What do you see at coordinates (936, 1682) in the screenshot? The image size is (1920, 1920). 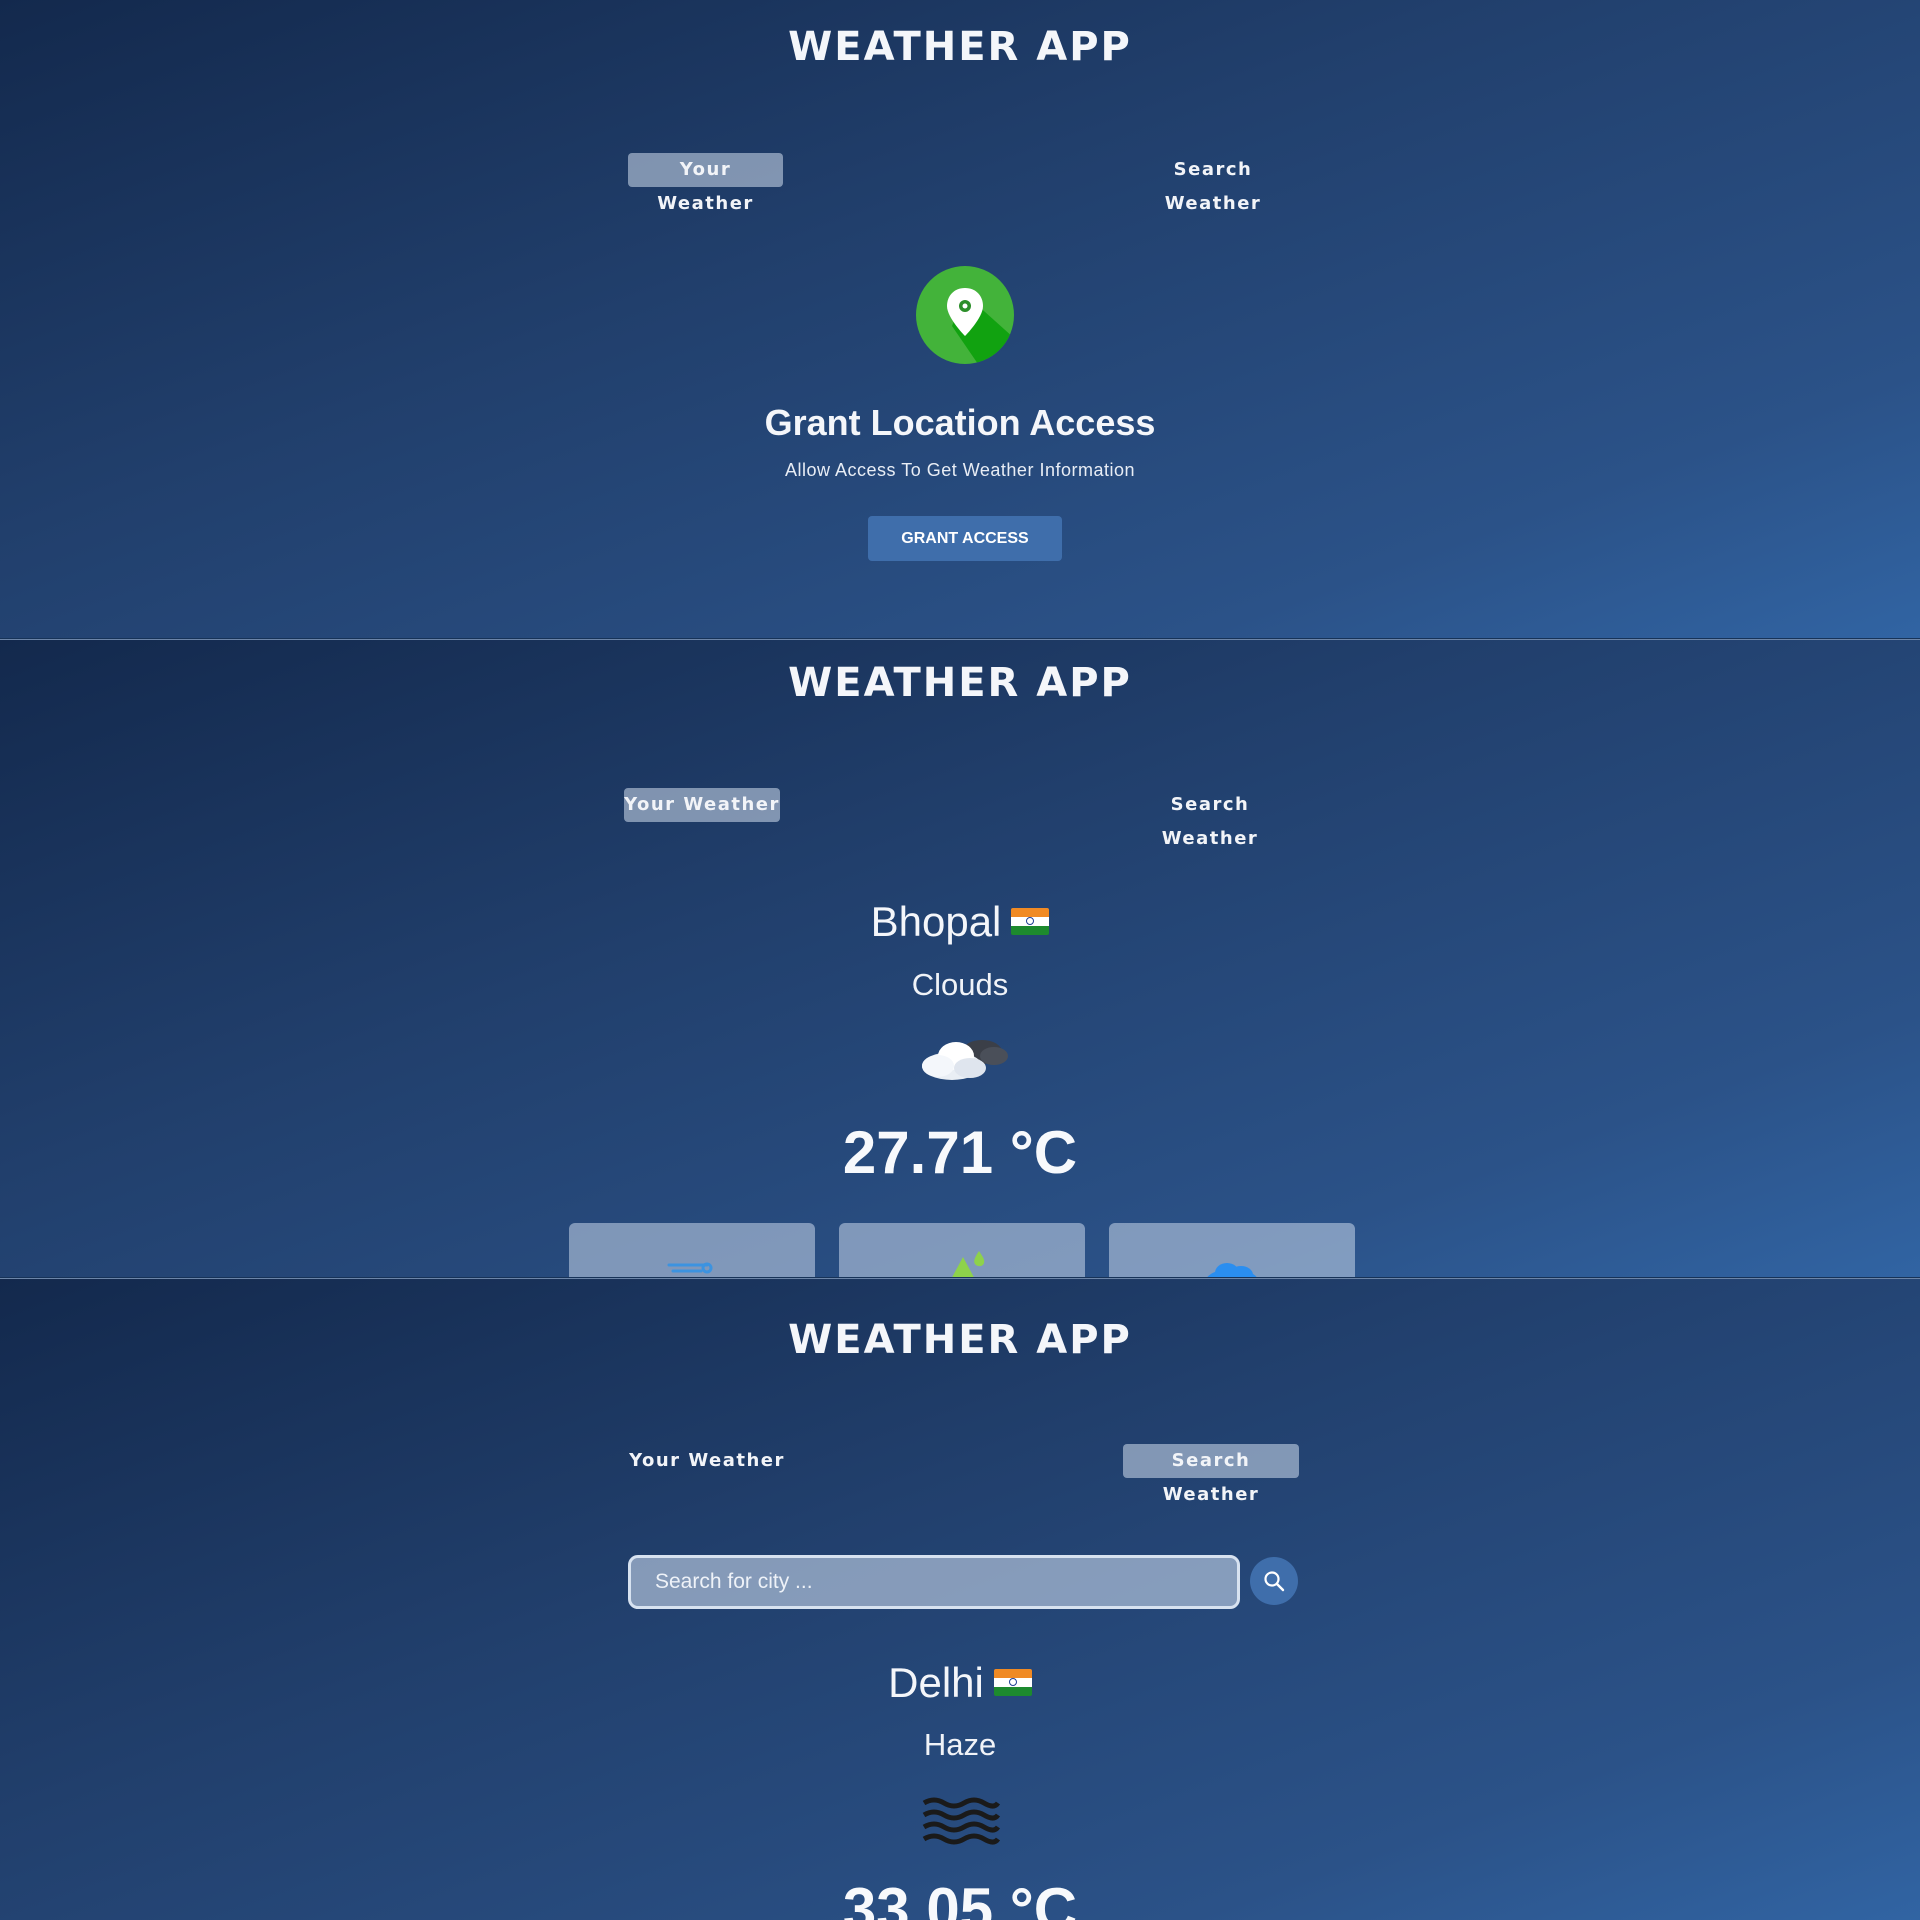 I see `city-name: Delhi` at bounding box center [936, 1682].